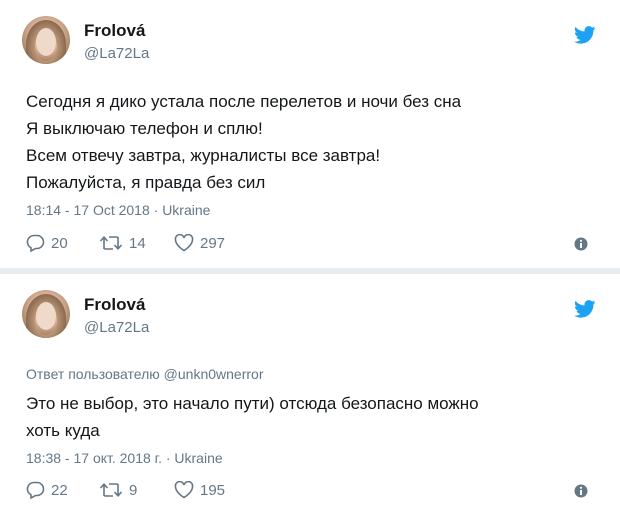 The height and width of the screenshot is (528, 620). I want to click on retweet-count: 9, so click(133, 490).